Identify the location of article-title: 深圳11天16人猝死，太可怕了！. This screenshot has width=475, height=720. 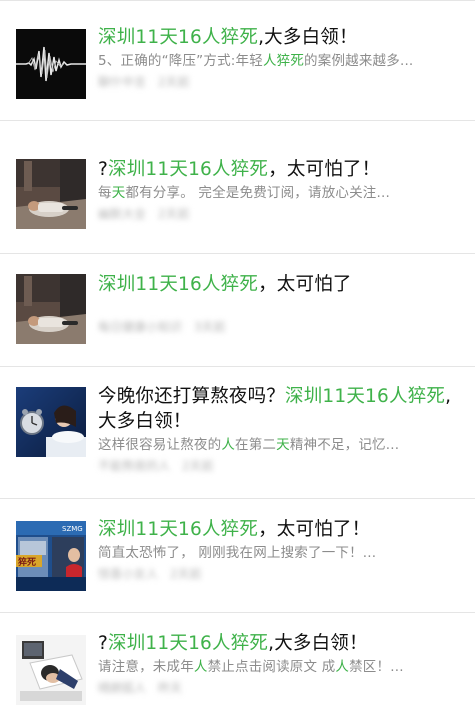
(280, 529).